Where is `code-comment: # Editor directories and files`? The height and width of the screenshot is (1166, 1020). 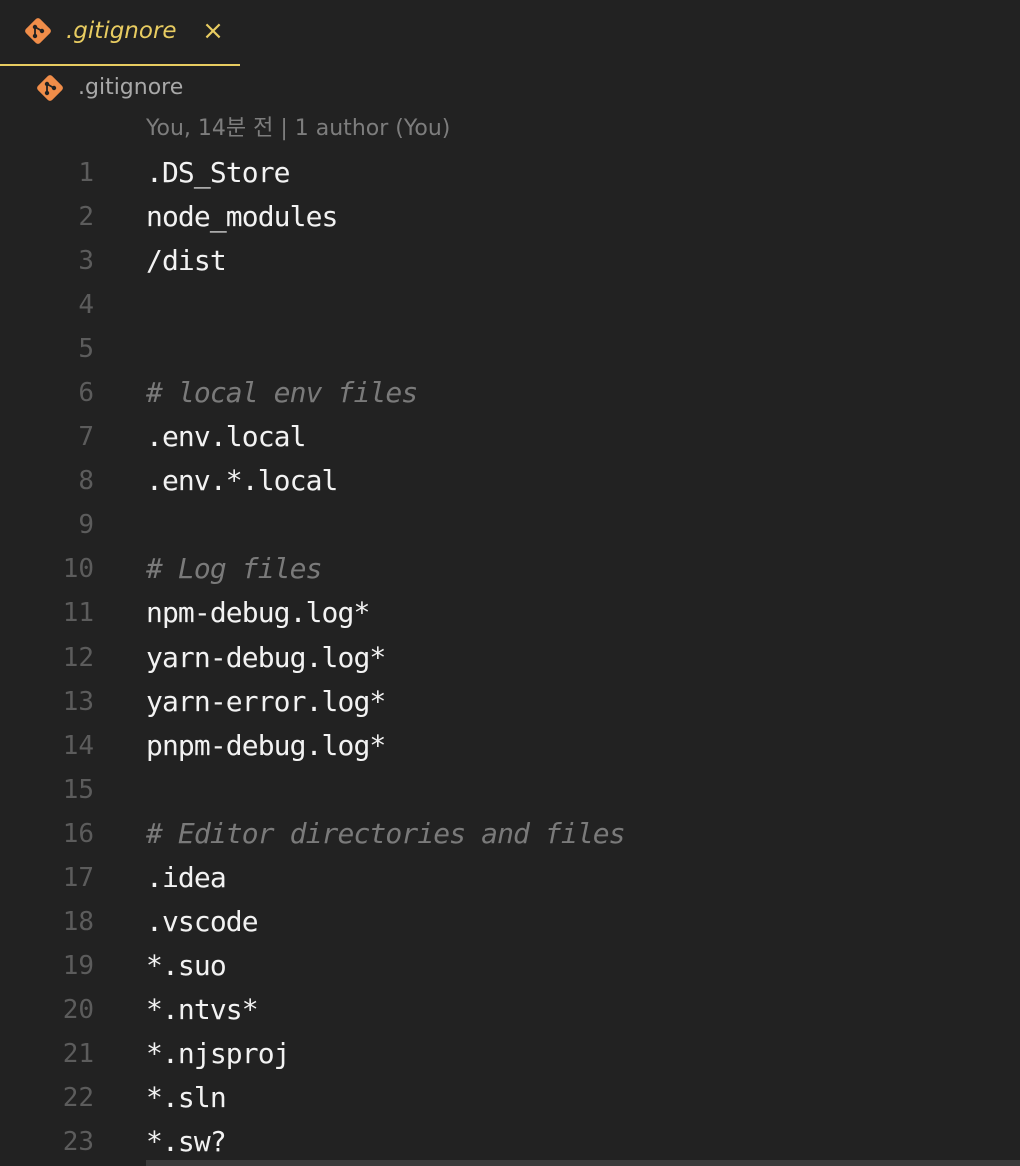
code-comment: # Editor directories and files is located at coordinates (386, 833).